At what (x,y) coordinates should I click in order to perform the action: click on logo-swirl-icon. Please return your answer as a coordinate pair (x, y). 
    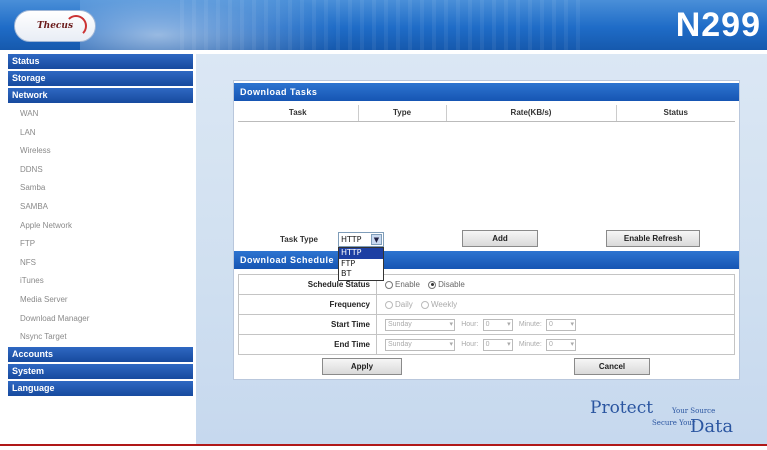
    Looking at the image, I should click on (76, 26).